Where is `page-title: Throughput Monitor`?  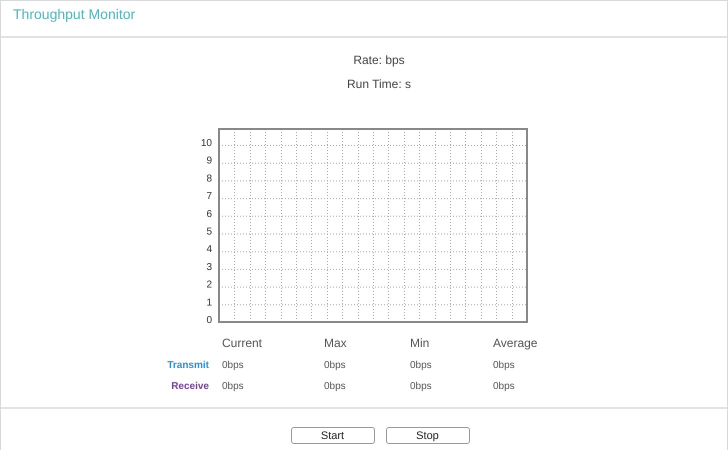
page-title: Throughput Monitor is located at coordinates (74, 14).